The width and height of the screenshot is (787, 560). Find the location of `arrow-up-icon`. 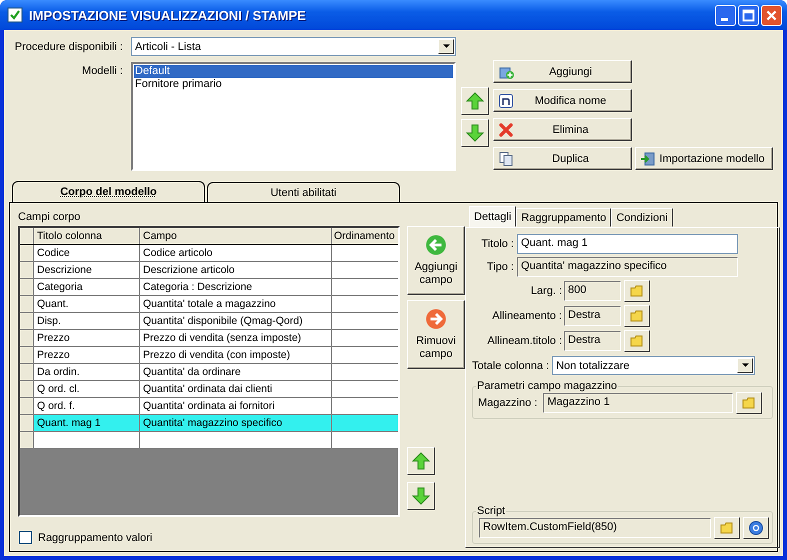

arrow-up-icon is located at coordinates (421, 461).